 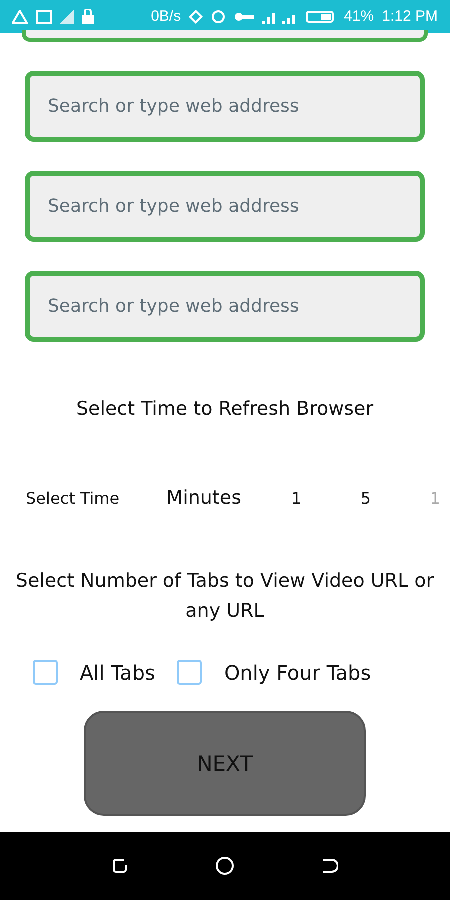 What do you see at coordinates (225, 36) in the screenshot?
I see `text-field` at bounding box center [225, 36].